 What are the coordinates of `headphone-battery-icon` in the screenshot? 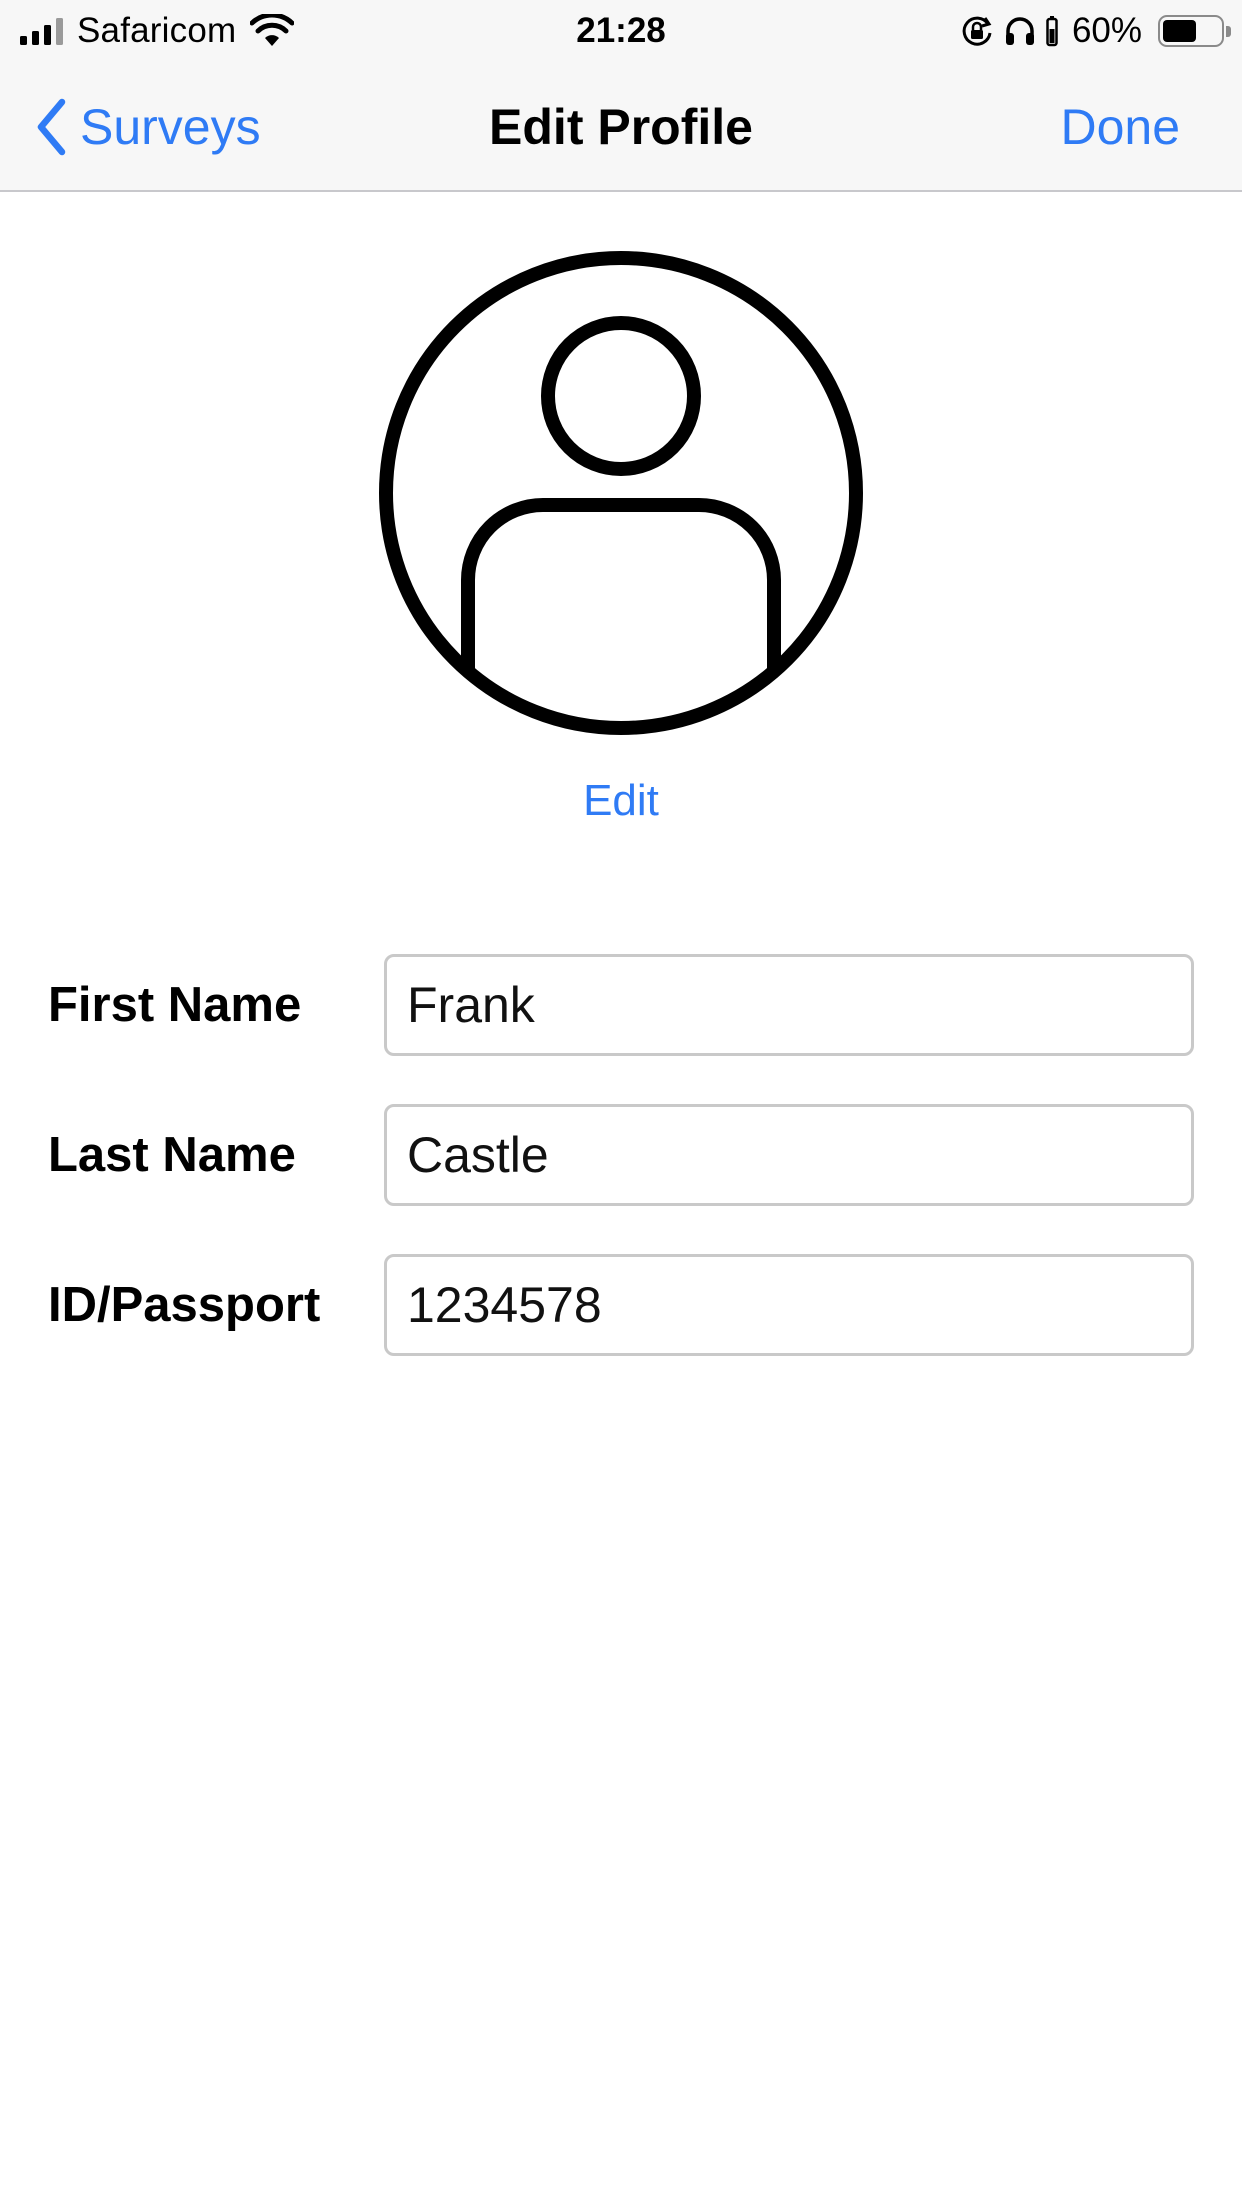 It's located at (1052, 31).